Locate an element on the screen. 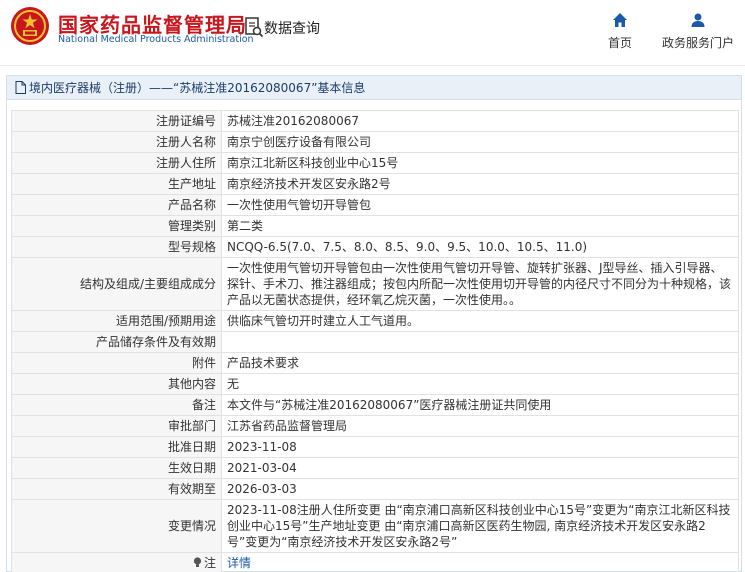  brand-title-en: National Medical Products Administration is located at coordinates (156, 39).